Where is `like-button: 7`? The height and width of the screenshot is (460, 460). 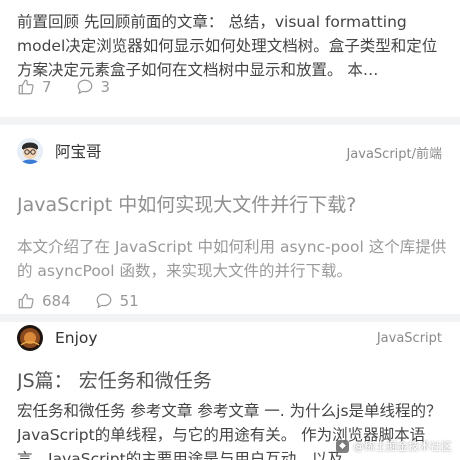 like-button: 7 is located at coordinates (34, 87).